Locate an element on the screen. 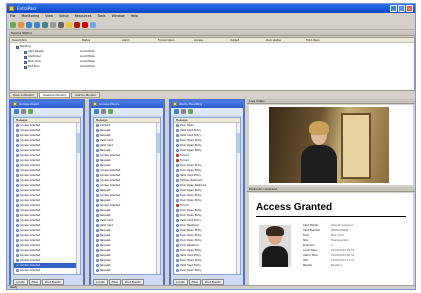 The width and height of the screenshot is (421, 293). tab-desktop-monitor: Desktop Monitor is located at coordinates (55, 95).